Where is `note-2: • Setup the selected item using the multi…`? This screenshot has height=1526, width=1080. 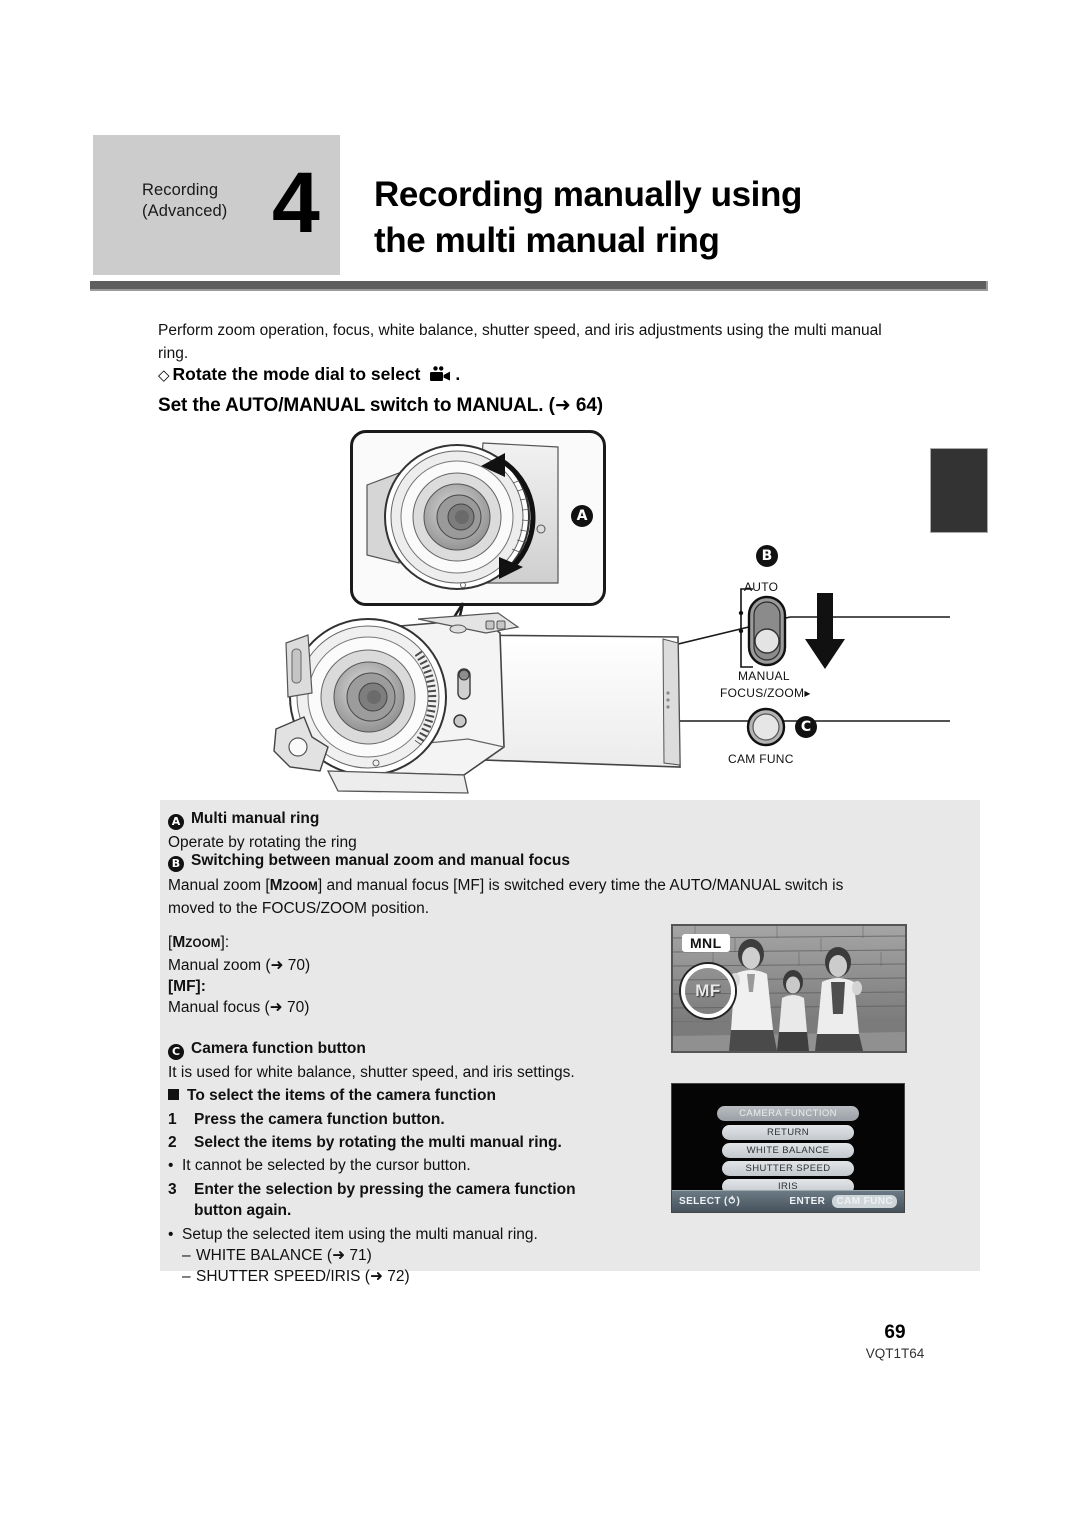
note-2: • Setup the selected item using the multi… is located at coordinates (488, 1234).